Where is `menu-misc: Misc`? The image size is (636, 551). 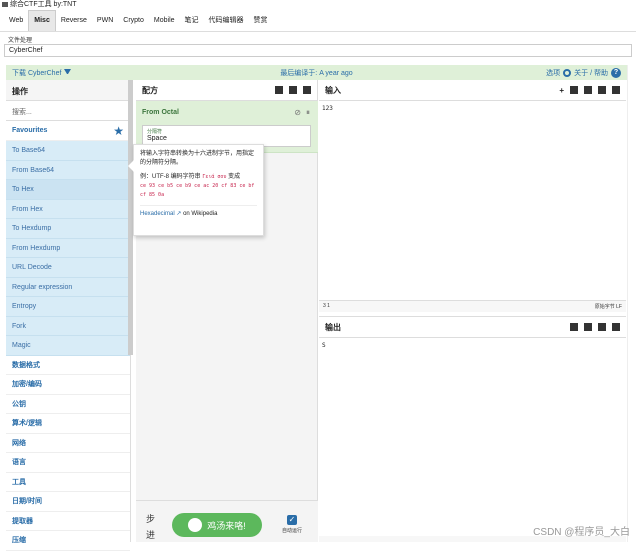
menu-misc: Misc is located at coordinates (42, 20).